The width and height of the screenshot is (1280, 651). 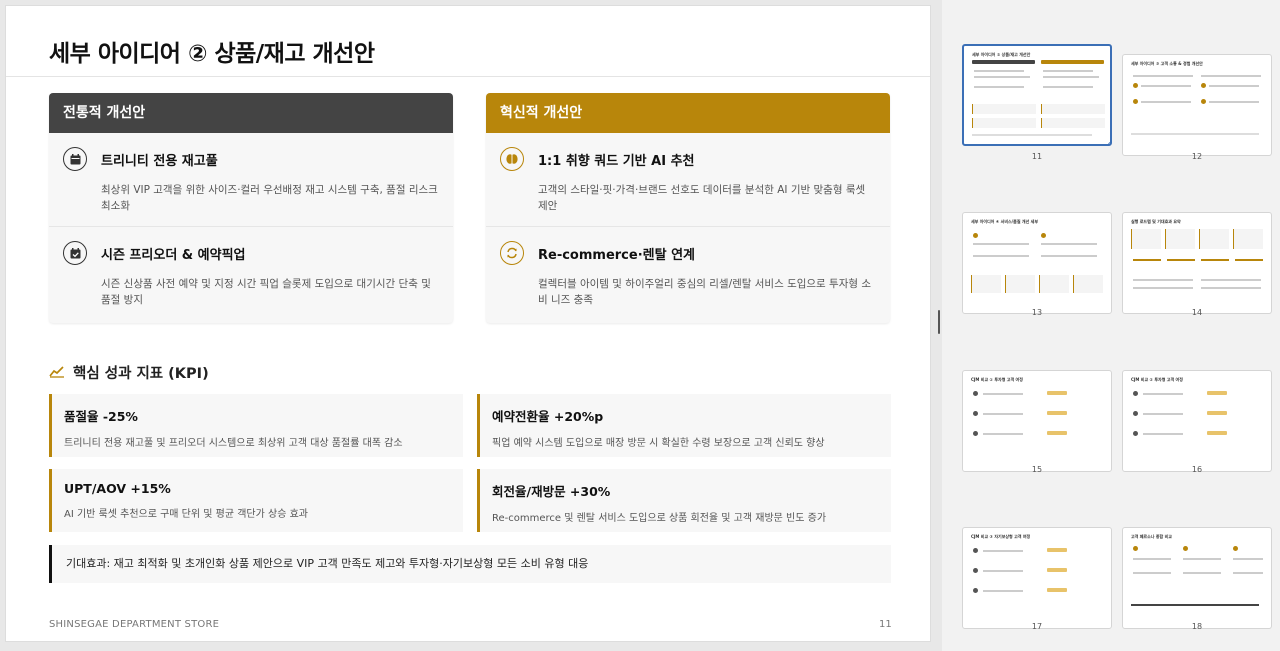 I want to click on calendar-check-icon, so click(x=75, y=253).